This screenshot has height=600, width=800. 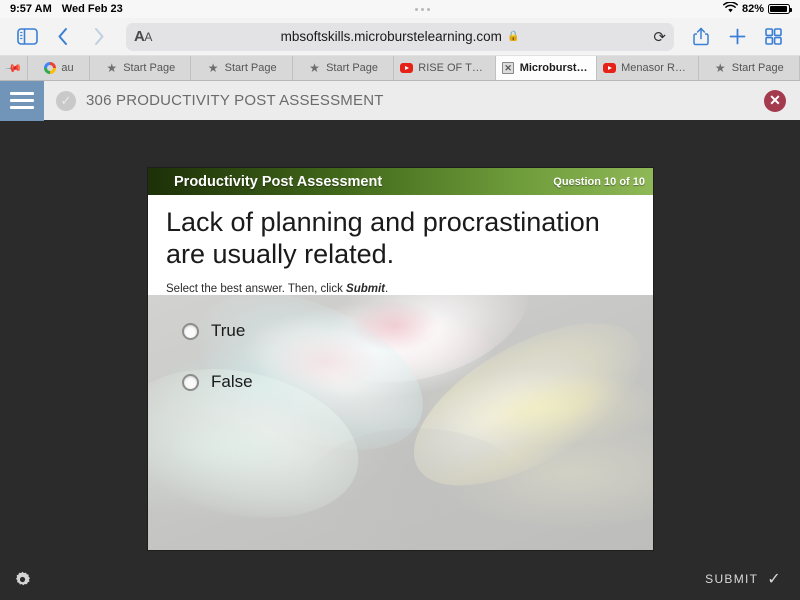 What do you see at coordinates (63, 37) in the screenshot?
I see `back-button` at bounding box center [63, 37].